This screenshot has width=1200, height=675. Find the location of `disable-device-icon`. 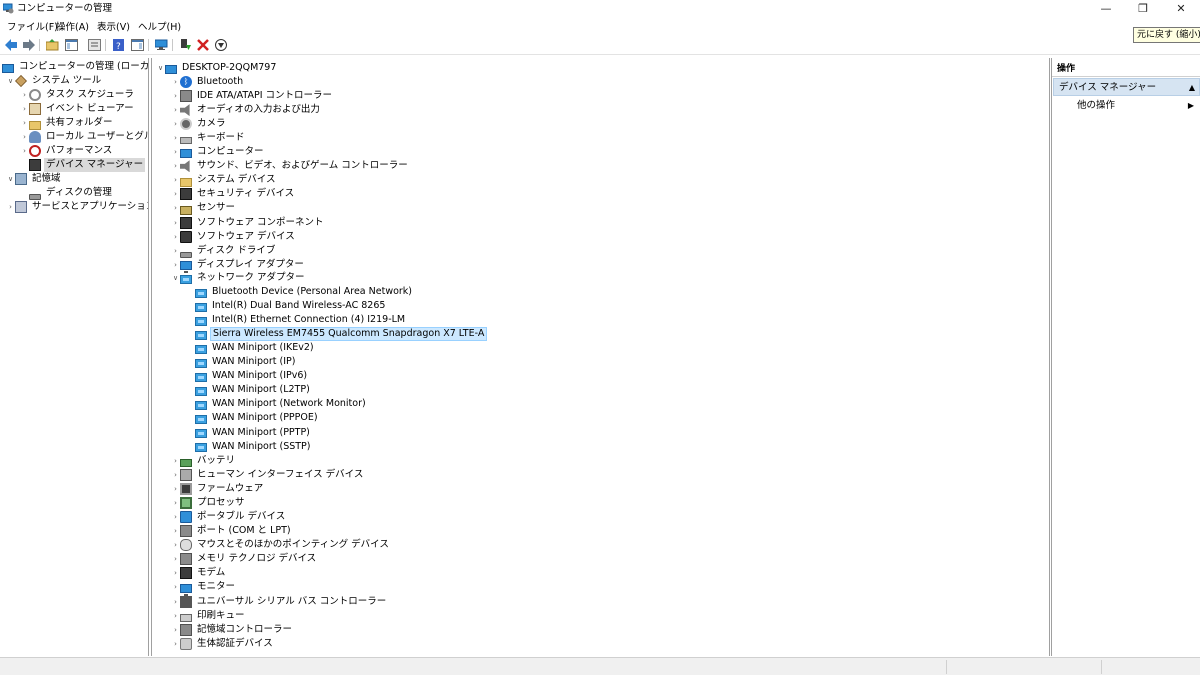

disable-device-icon is located at coordinates (221, 45).